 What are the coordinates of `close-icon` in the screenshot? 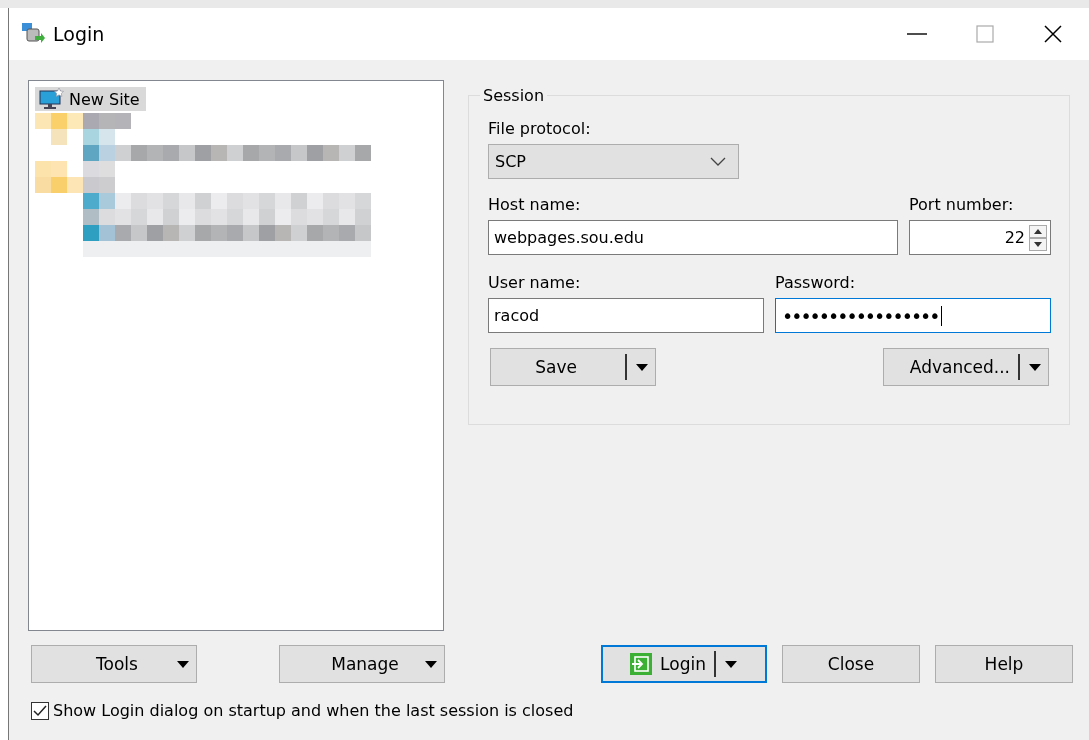 It's located at (1053, 34).